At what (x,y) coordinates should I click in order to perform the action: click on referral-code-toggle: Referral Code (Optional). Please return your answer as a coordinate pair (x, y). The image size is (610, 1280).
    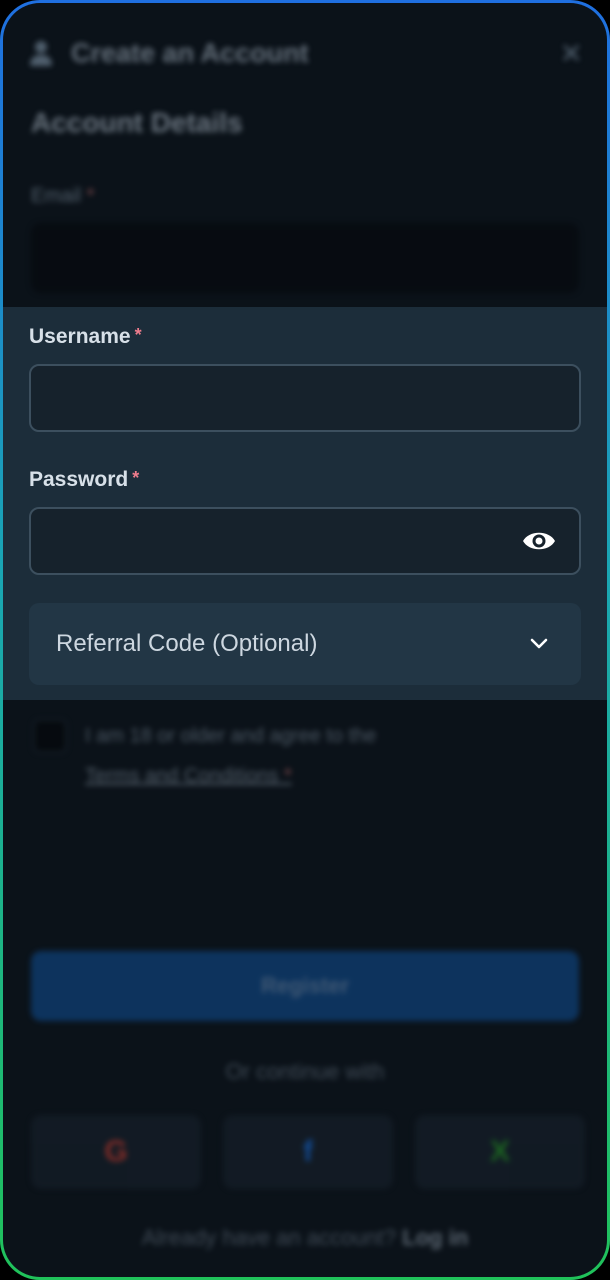
    Looking at the image, I should click on (305, 644).